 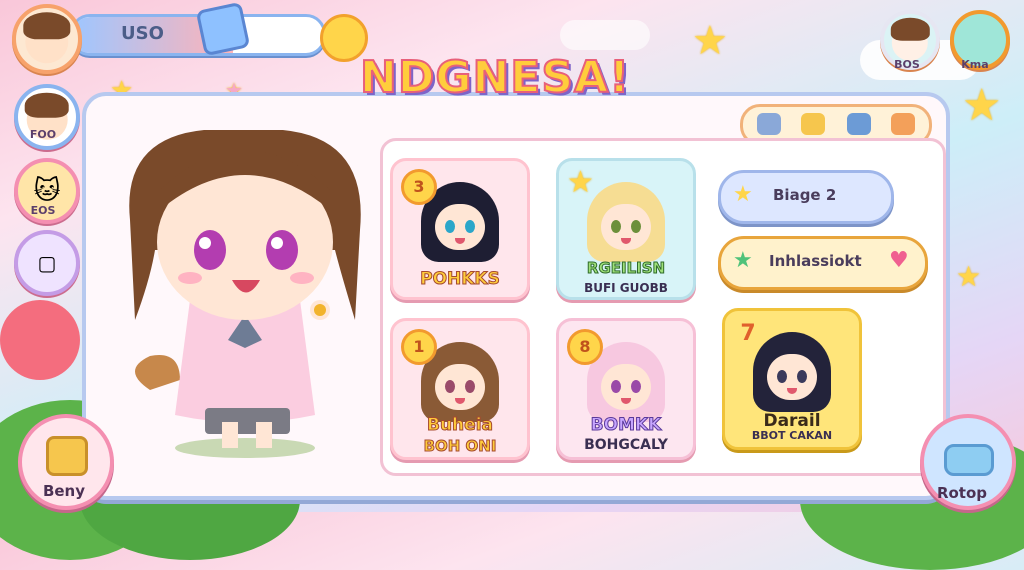 What do you see at coordinates (626, 425) in the screenshot?
I see `card-name: BOMKK` at bounding box center [626, 425].